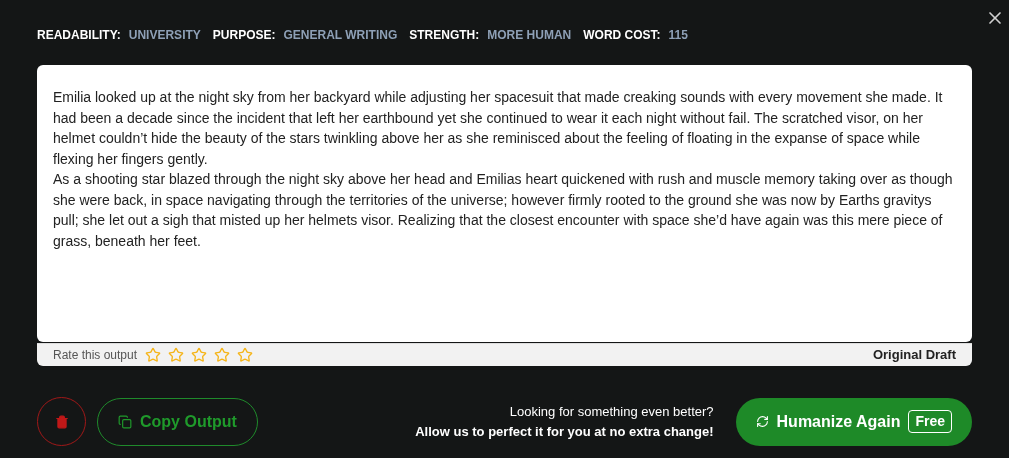 The height and width of the screenshot is (458, 1009). I want to click on stat-value: MORE HUMAN, so click(529, 35).